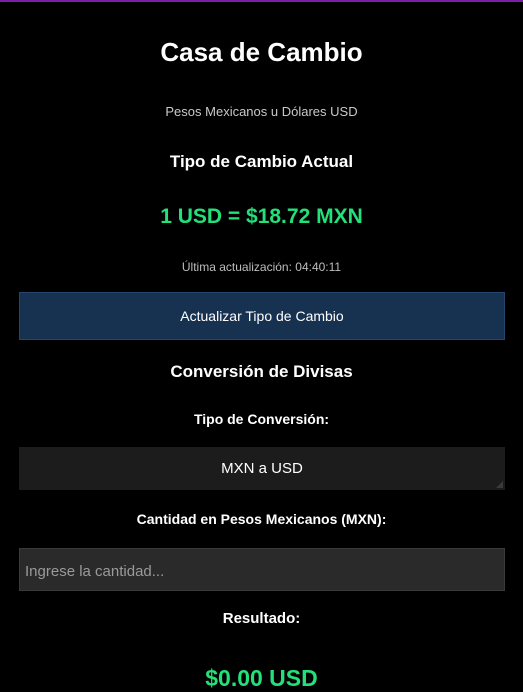 This screenshot has height=692, width=523. I want to click on top-accent-border, so click(261, 1).